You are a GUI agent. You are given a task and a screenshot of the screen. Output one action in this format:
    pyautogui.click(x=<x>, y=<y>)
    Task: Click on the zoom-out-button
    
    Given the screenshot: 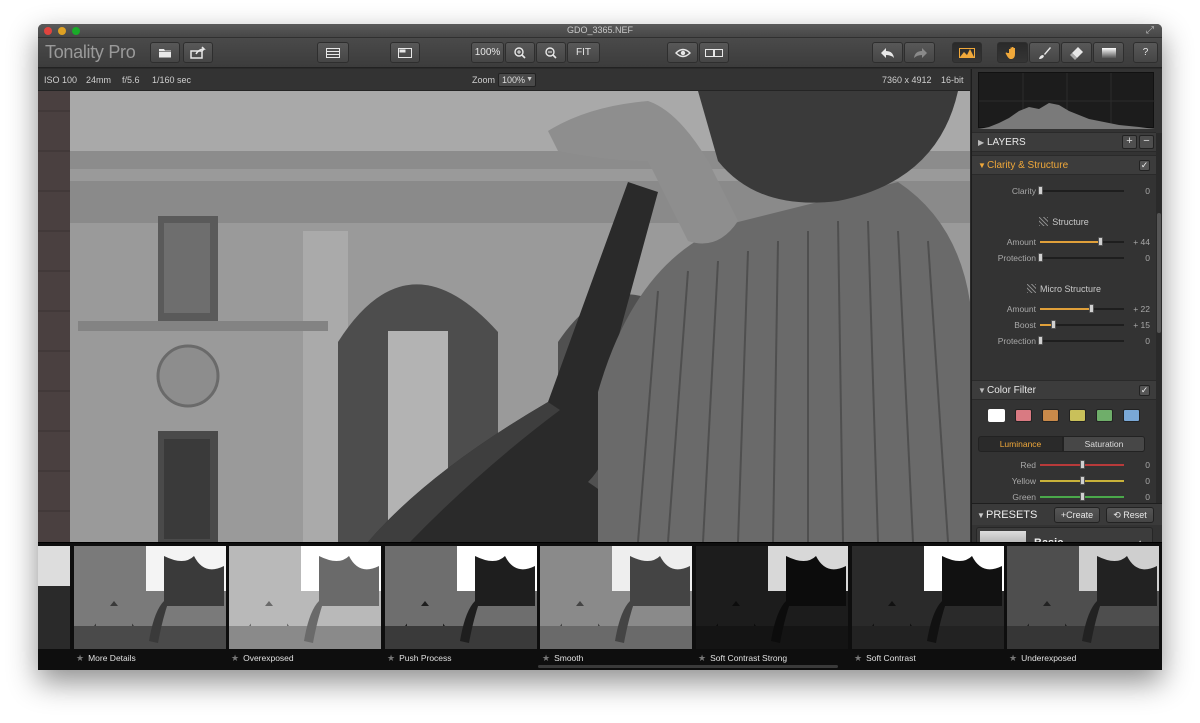 What is the action you would take?
    pyautogui.click(x=551, y=52)
    